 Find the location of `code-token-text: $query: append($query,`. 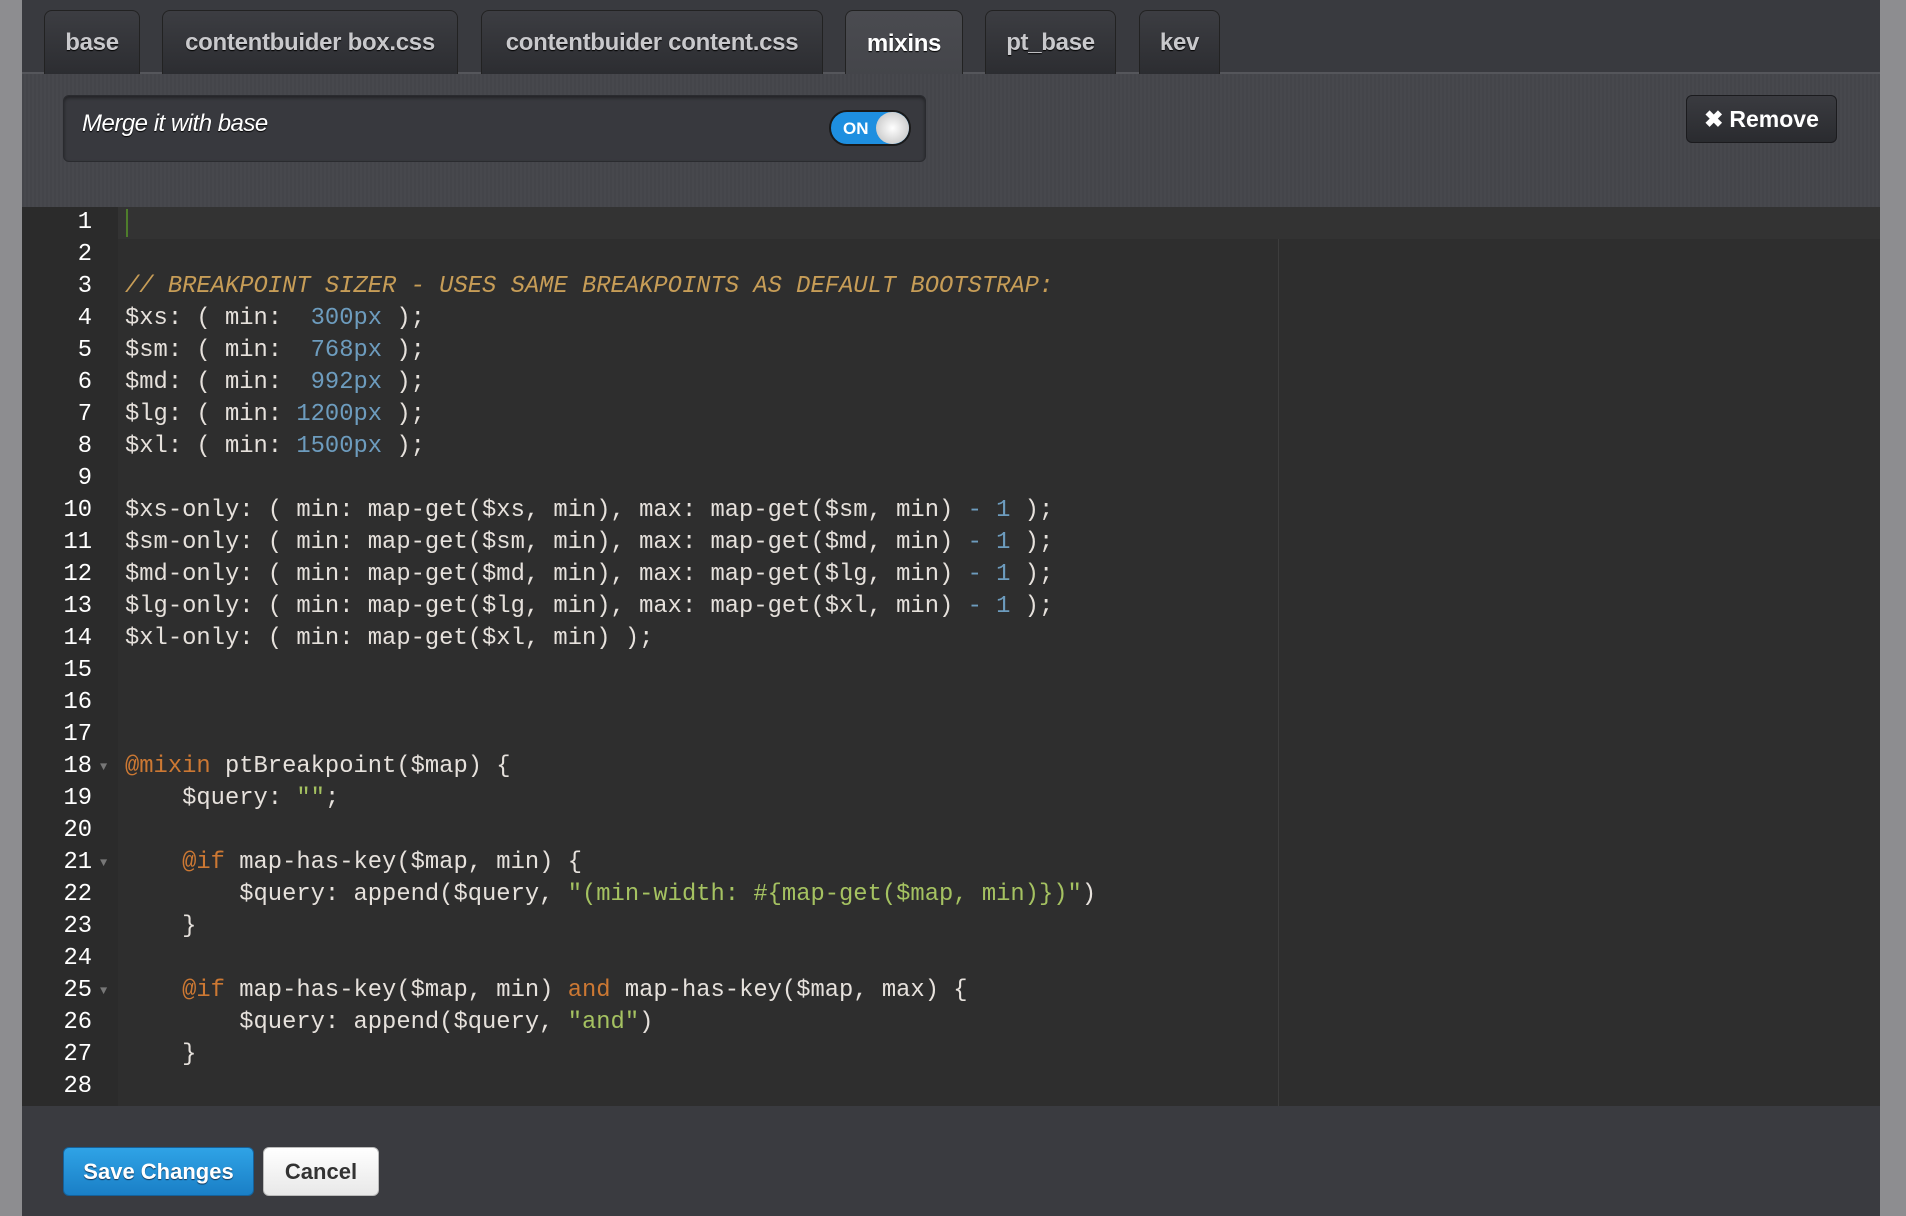

code-token-text: $query: append($query, is located at coordinates (346, 894).